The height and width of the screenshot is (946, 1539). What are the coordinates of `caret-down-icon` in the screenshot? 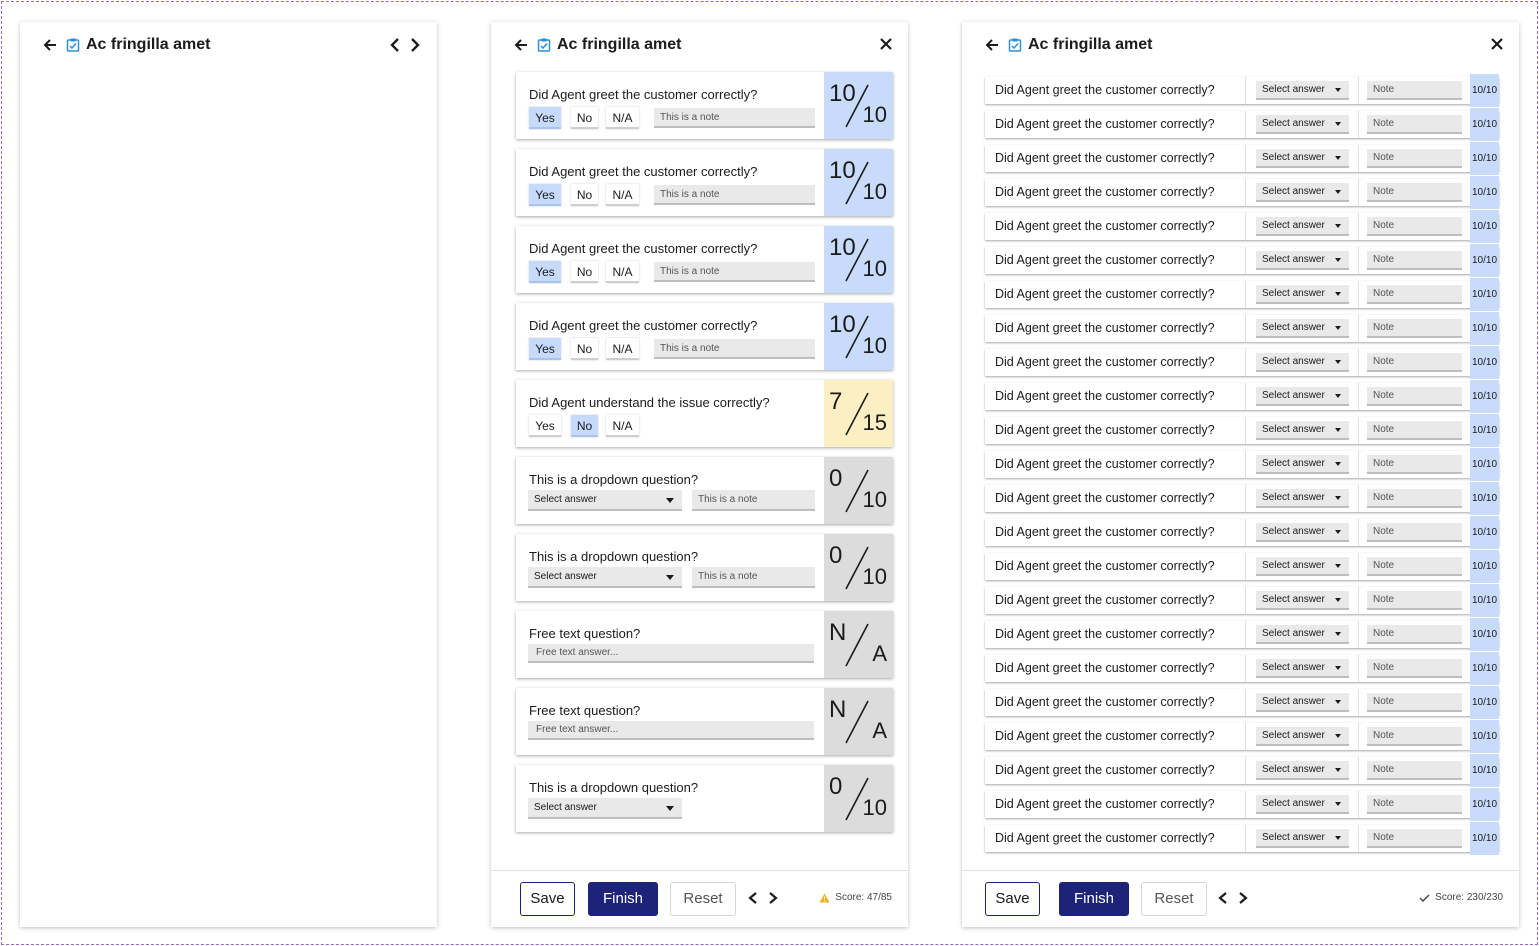 It's located at (1338, 702).